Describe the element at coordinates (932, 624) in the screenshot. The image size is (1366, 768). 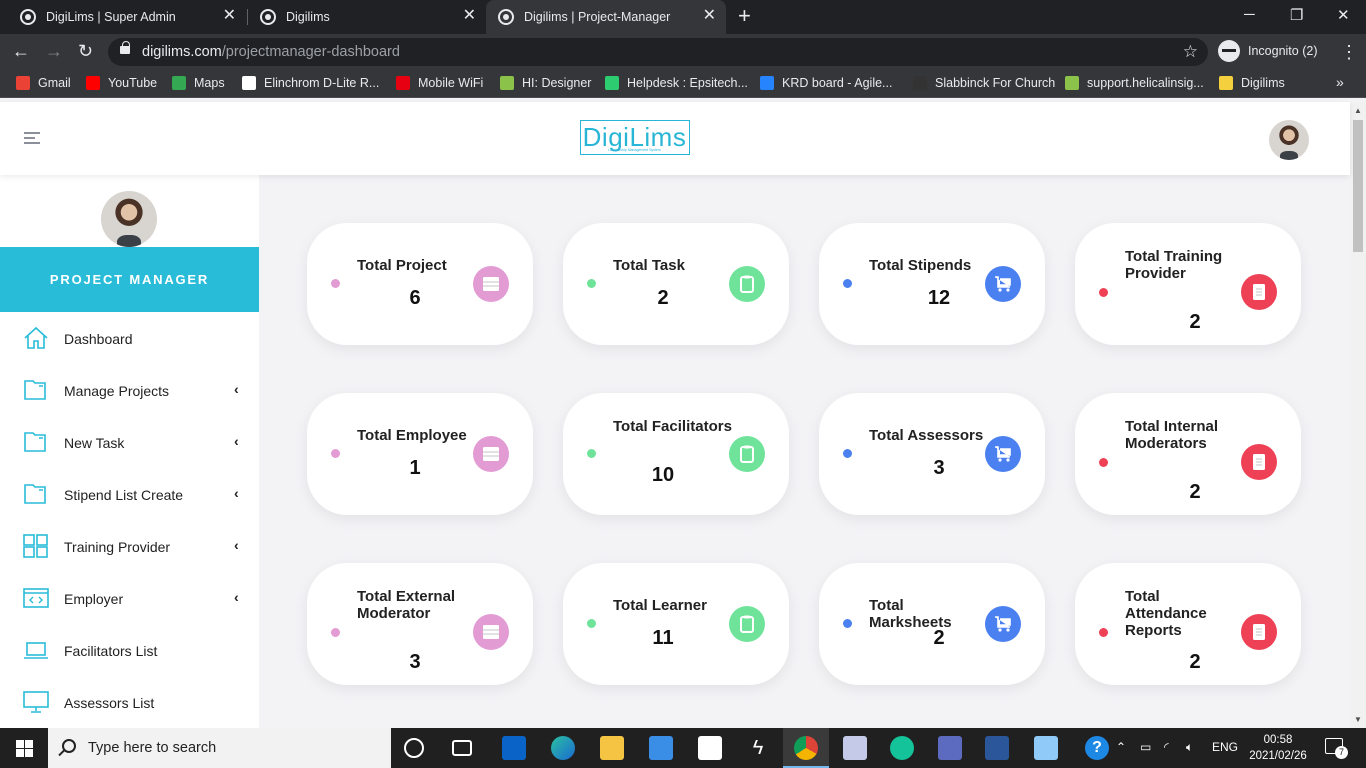
I see `stat-card: Total Marksheets 2` at that location.